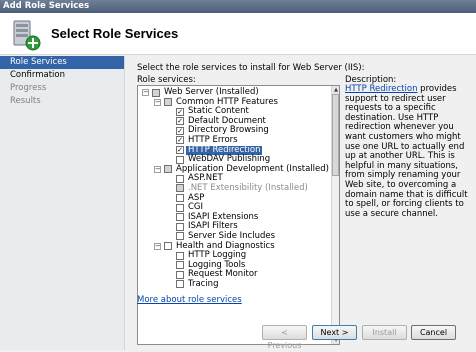 The height and width of the screenshot is (352, 476). I want to click on tree-row-label: .NET Extensibility (Installed), so click(248, 187).